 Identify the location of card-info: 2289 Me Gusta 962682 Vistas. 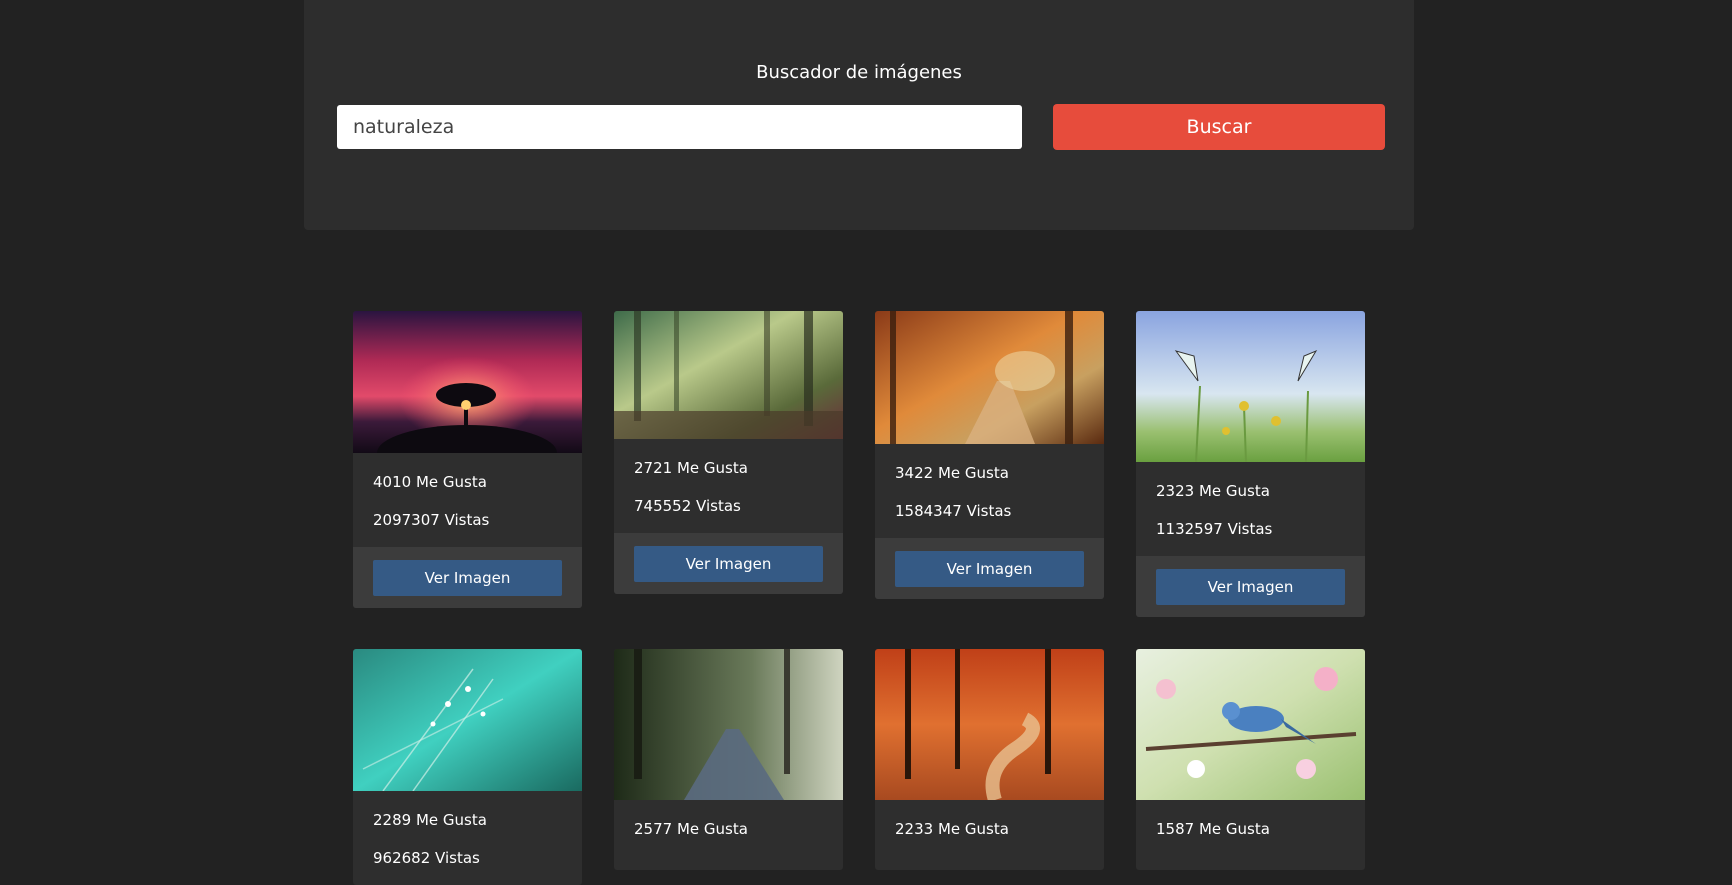
(467, 838).